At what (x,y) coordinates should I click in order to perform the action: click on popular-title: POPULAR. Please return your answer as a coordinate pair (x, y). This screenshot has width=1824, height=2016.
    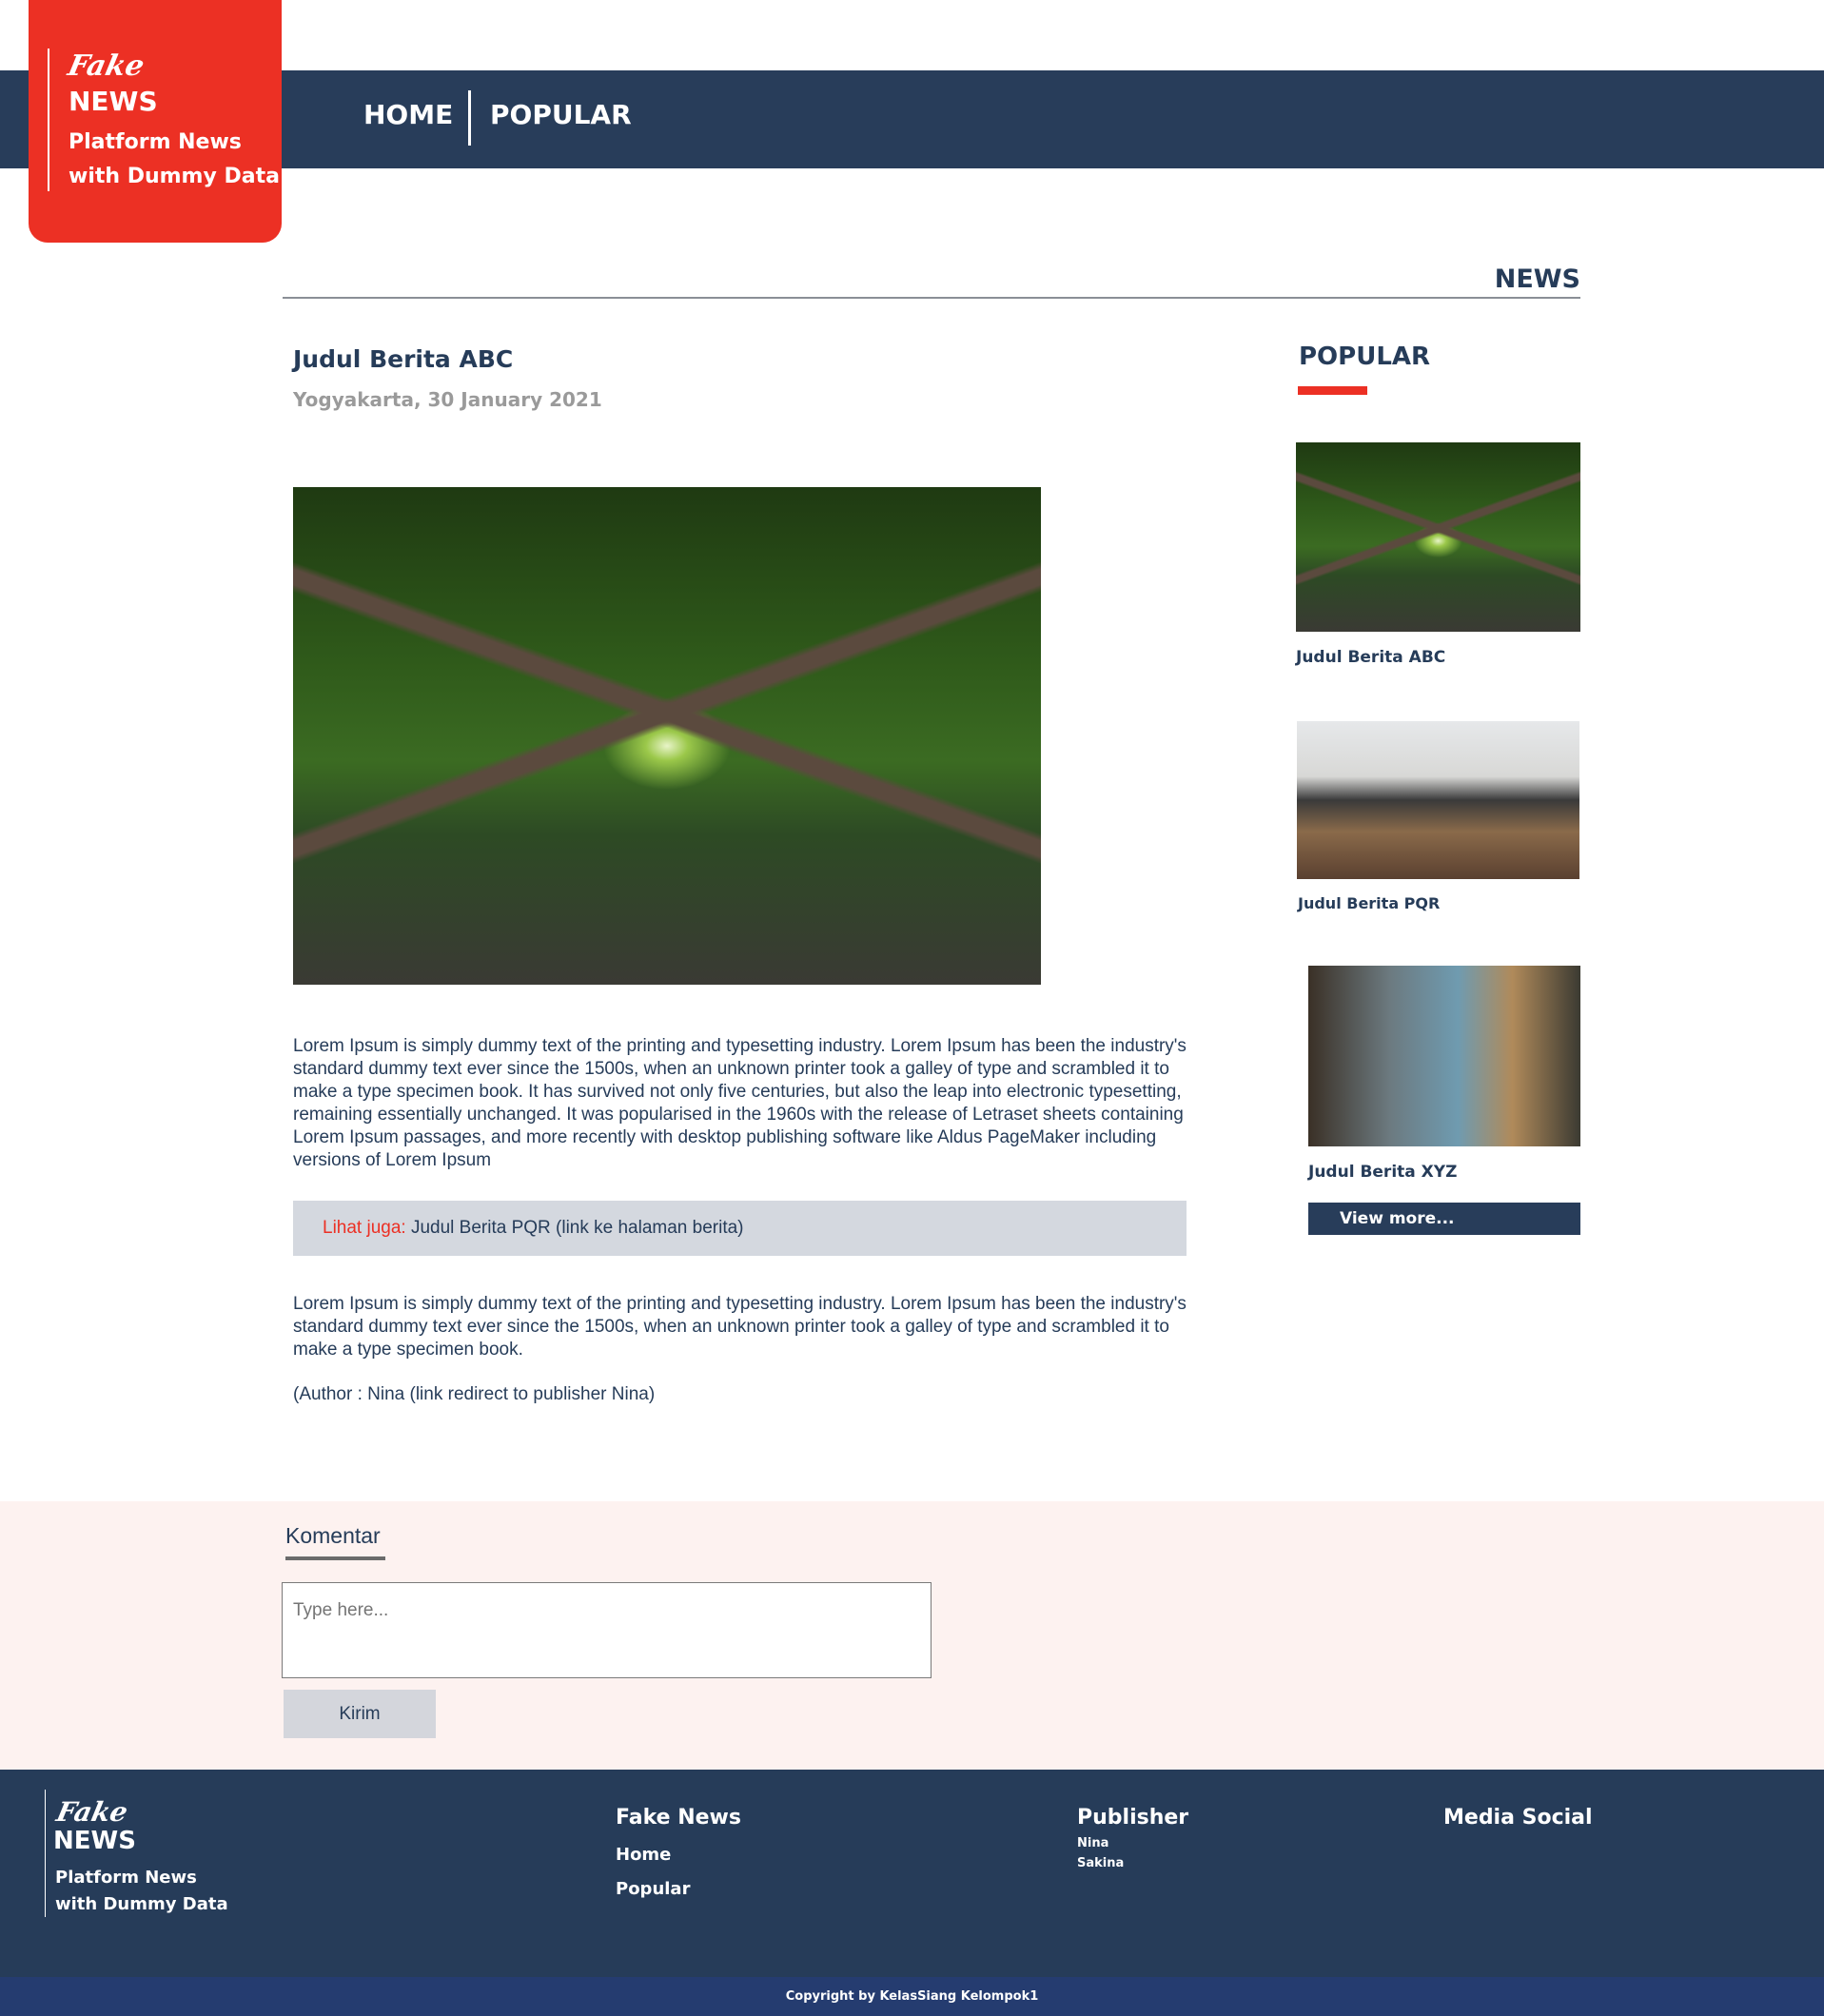
    Looking at the image, I should click on (1365, 357).